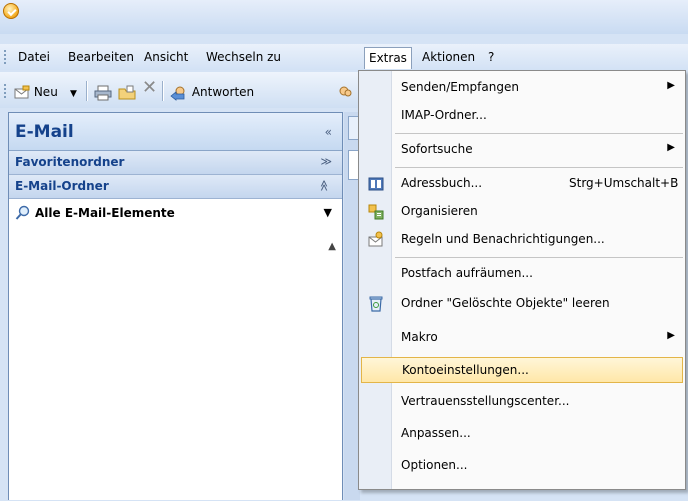 The height and width of the screenshot is (501, 688). I want to click on menu-item-label: Ordner "Gelöschte Objekte" leeren, so click(505, 303).